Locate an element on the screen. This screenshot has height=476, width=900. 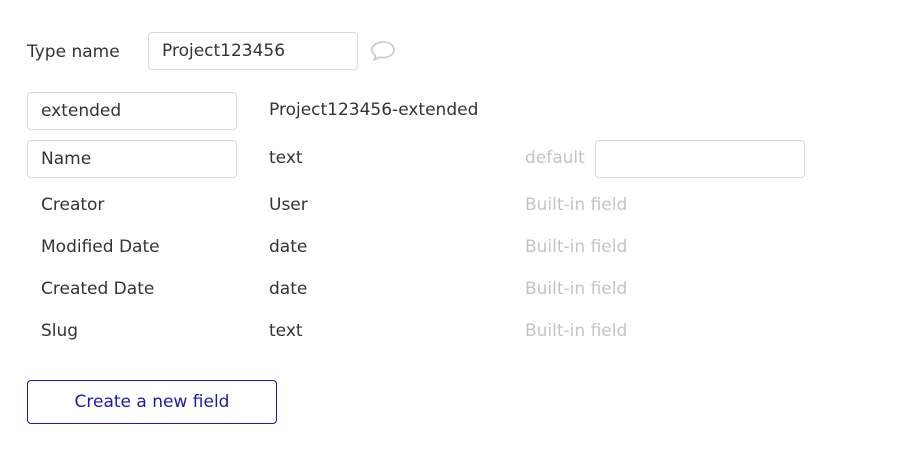
type-name-label: Type name is located at coordinates (73, 52).